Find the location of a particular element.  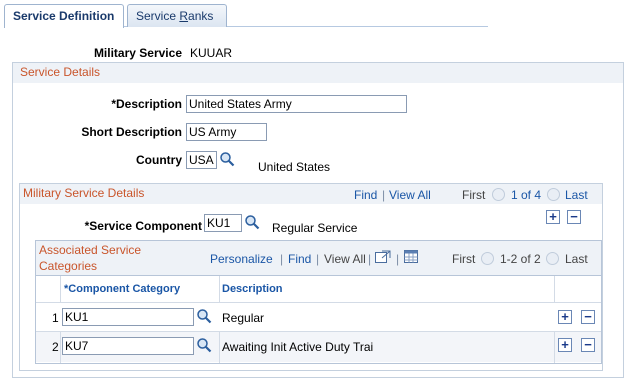

tab-service-ranks-accesskey: R is located at coordinates (184, 16).